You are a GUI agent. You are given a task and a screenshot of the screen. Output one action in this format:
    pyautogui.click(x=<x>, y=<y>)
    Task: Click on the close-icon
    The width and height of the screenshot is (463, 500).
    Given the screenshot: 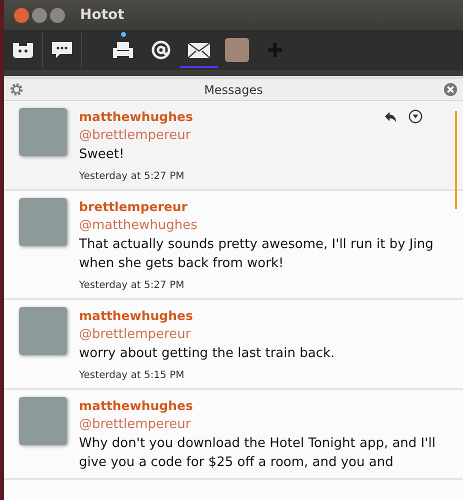 What is the action you would take?
    pyautogui.click(x=450, y=89)
    